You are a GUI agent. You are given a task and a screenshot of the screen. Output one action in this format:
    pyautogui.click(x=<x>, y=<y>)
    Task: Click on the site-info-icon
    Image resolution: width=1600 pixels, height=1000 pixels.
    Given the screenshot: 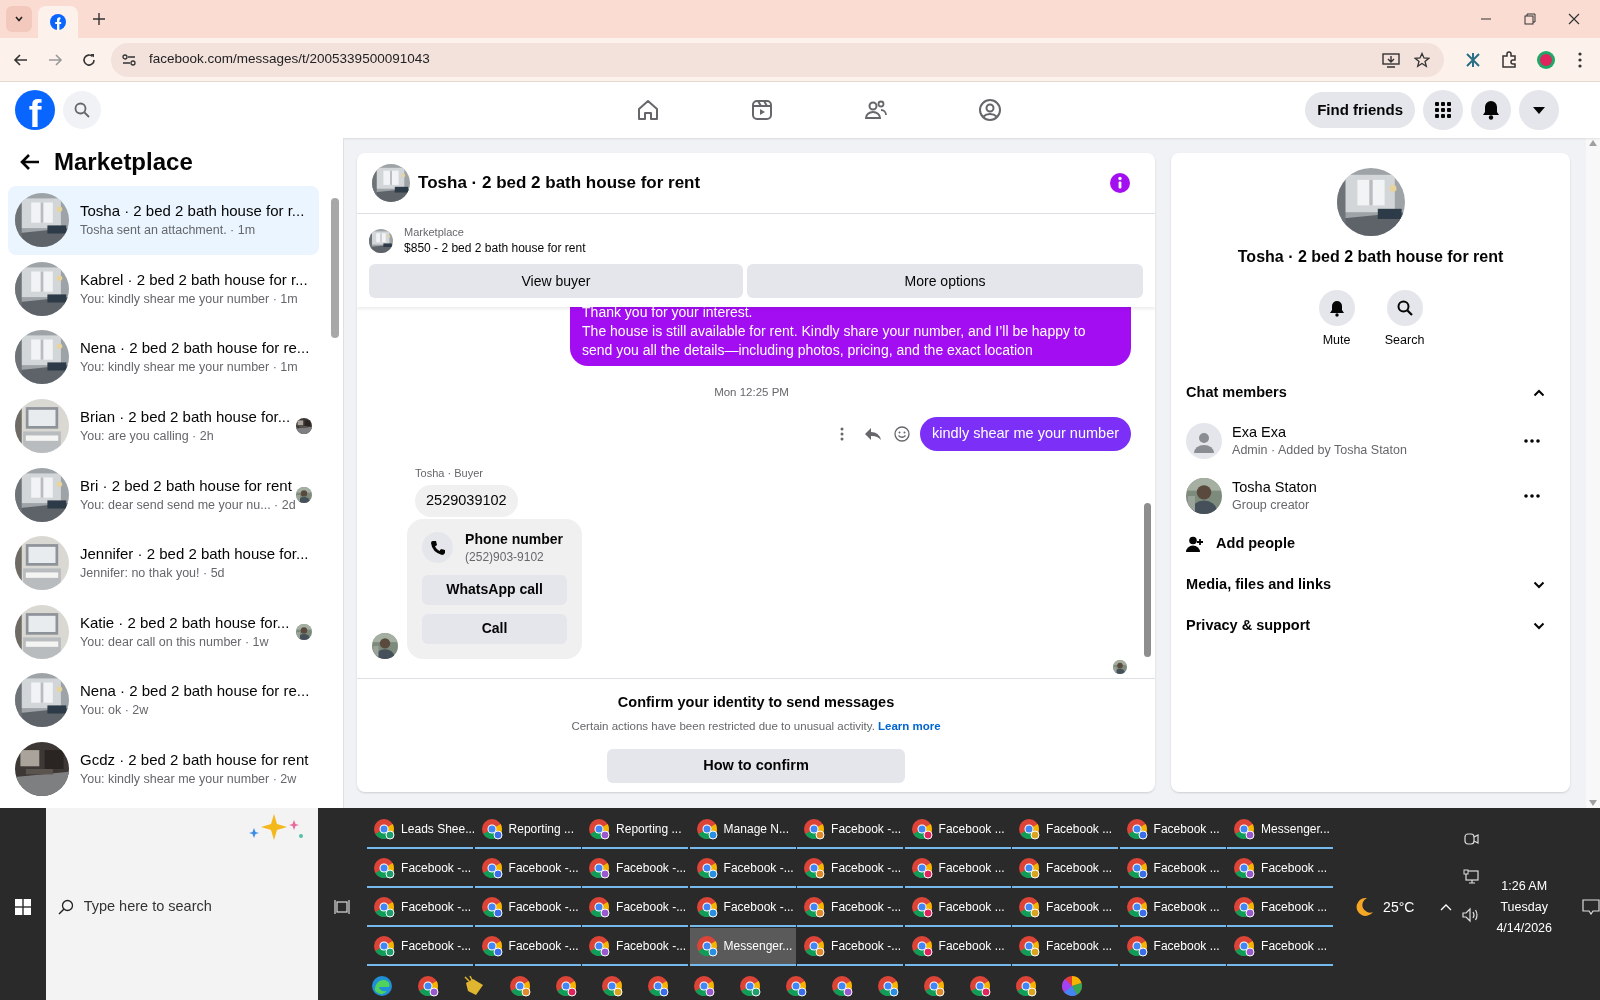 What is the action you would take?
    pyautogui.click(x=129, y=59)
    